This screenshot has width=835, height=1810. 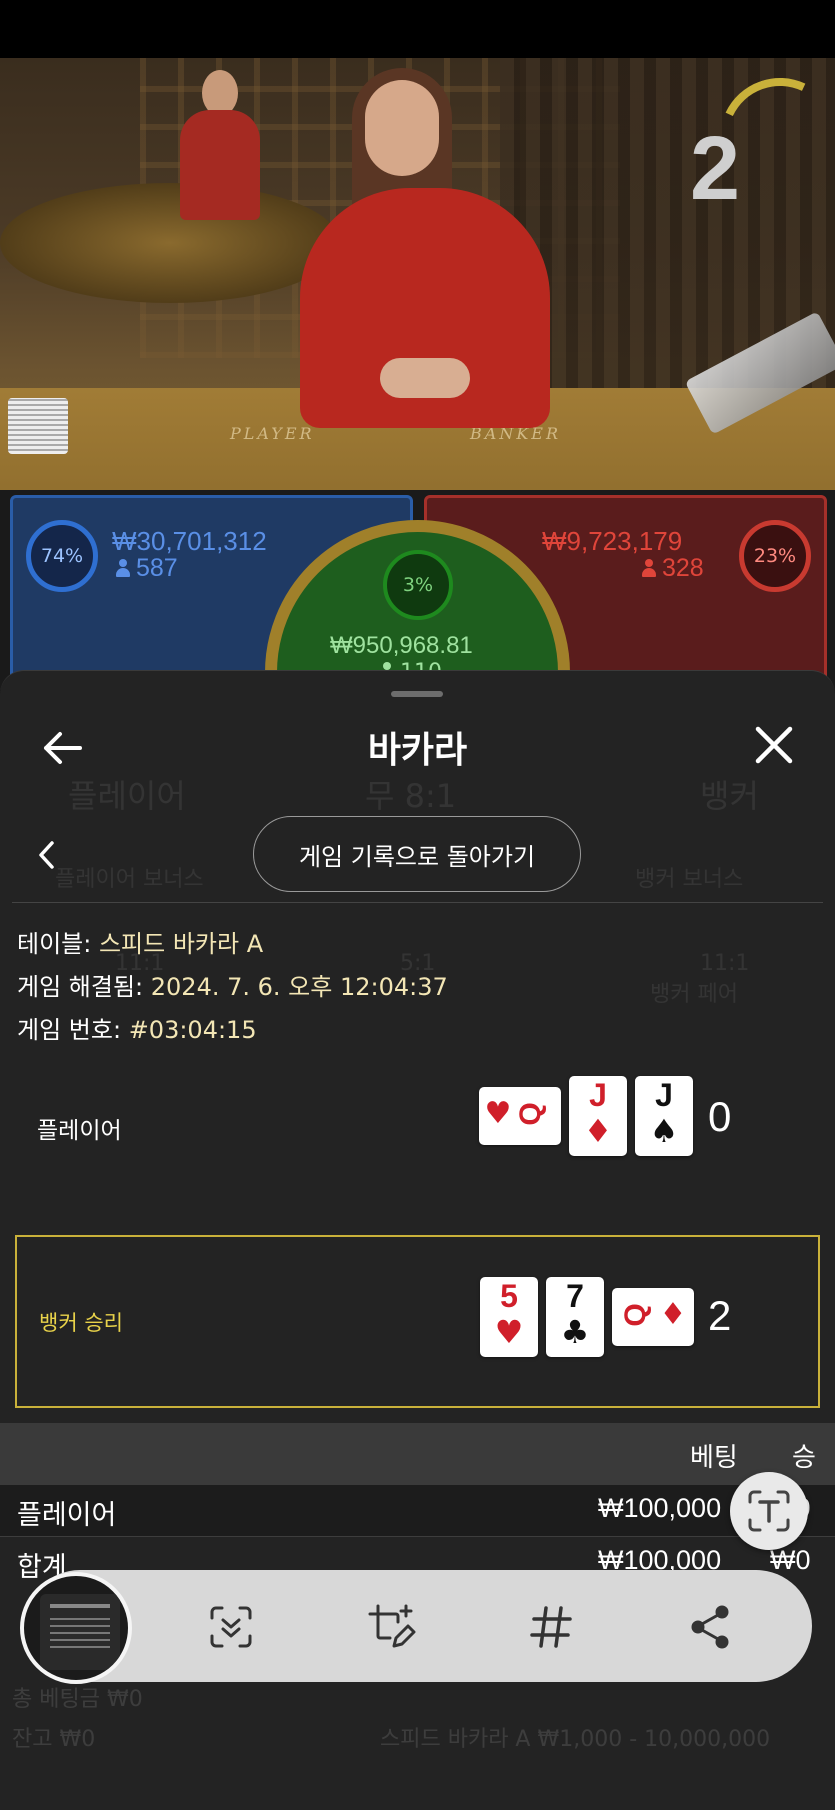 I want to click on bet-column-header: 베팅, so click(x=714, y=1458).